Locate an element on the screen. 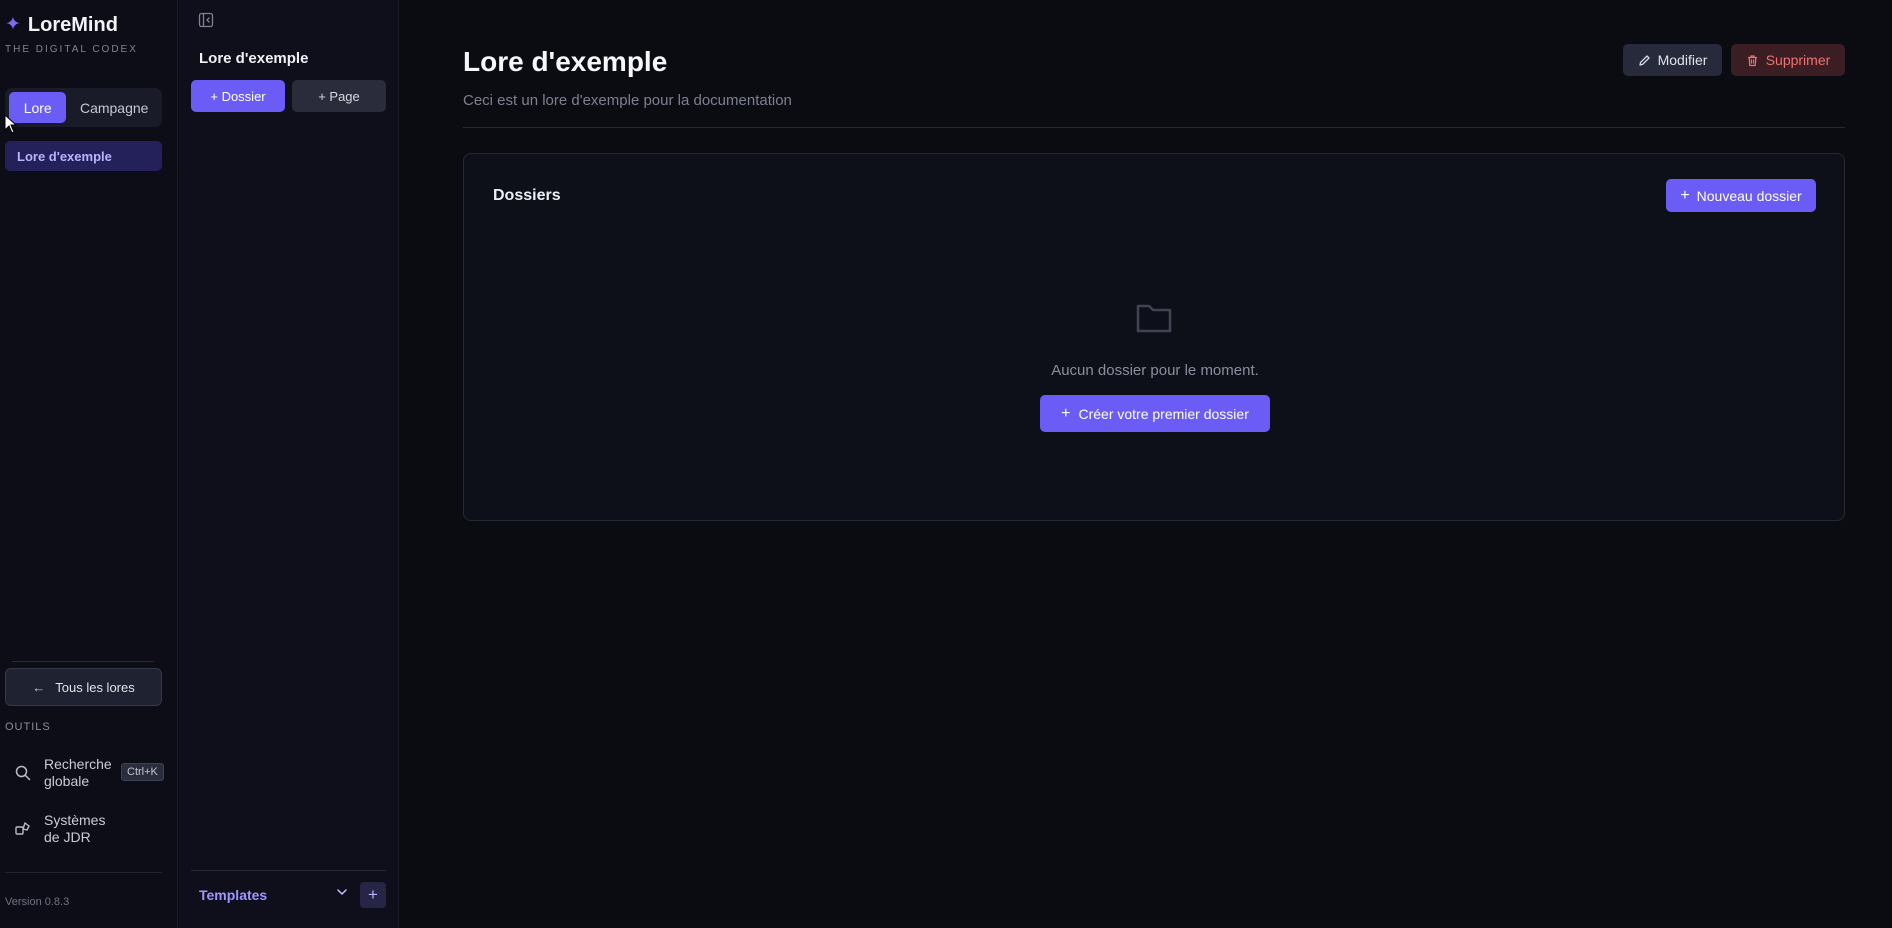 The width and height of the screenshot is (1892, 928). create-first-folder-label: Créer votre premier dossier is located at coordinates (1163, 413).